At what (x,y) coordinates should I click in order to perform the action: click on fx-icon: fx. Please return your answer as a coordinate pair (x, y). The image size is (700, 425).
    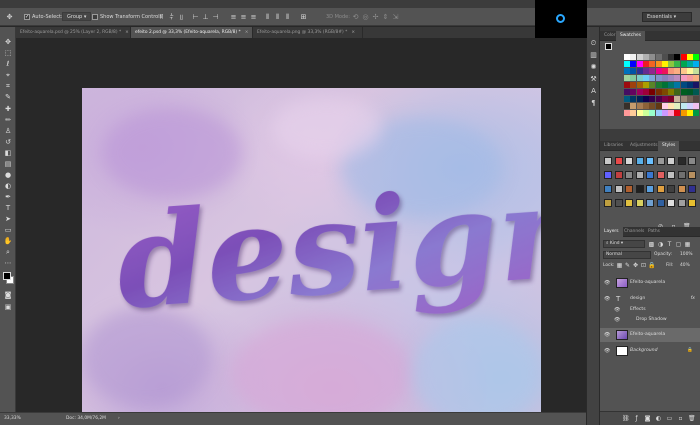
    Looking at the image, I should click on (693, 299).